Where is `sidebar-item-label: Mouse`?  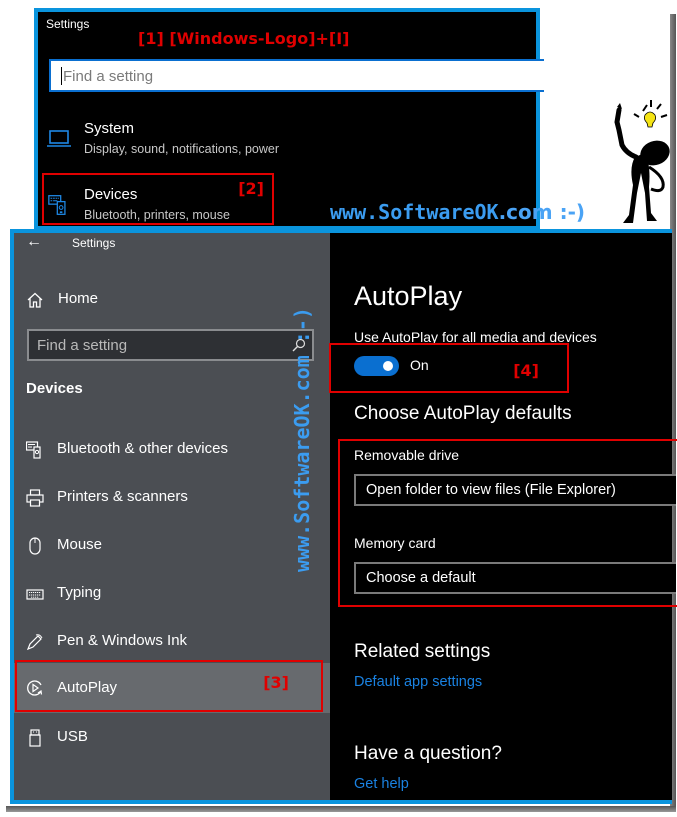
sidebar-item-label: Mouse is located at coordinates (80, 544).